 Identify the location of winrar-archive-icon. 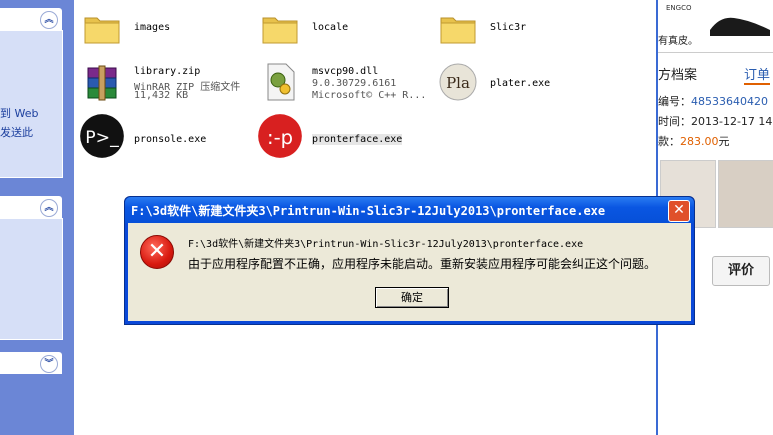
(102, 83).